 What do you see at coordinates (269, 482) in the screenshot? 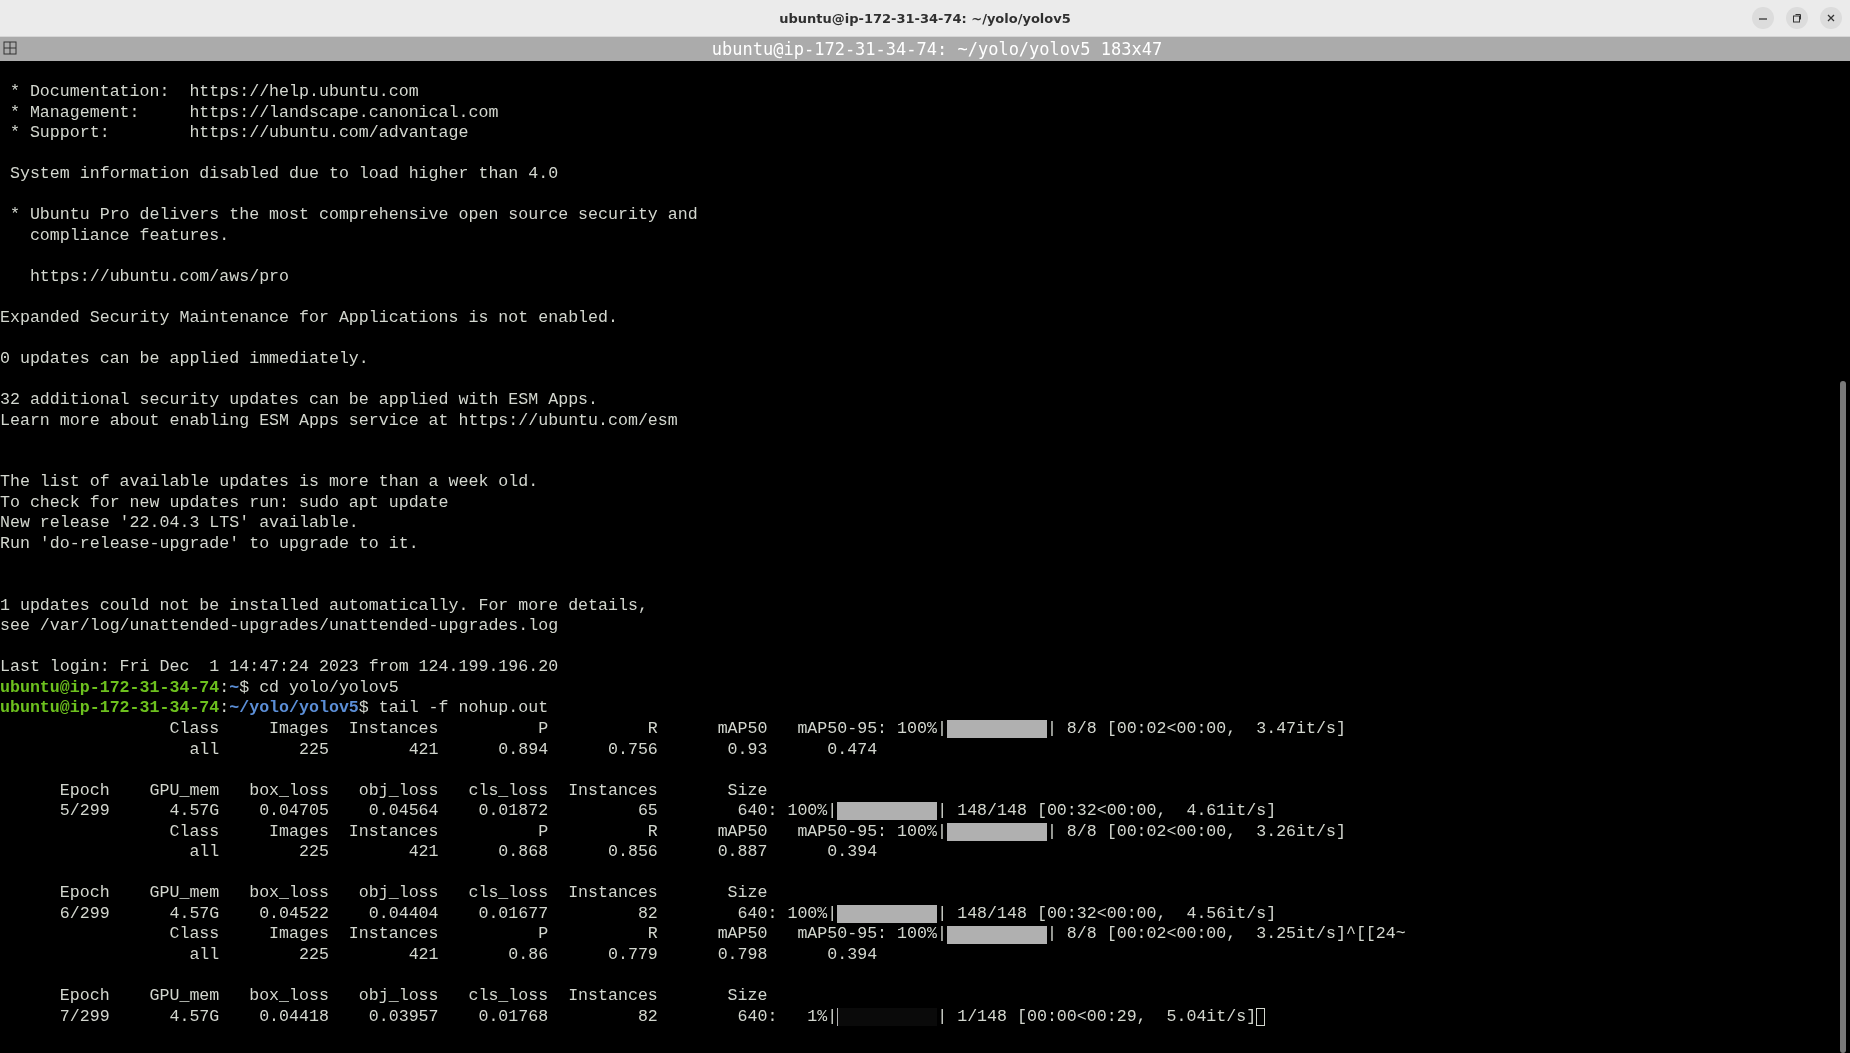
I see `terminal-line: The list of available updates is more than a week old.` at bounding box center [269, 482].